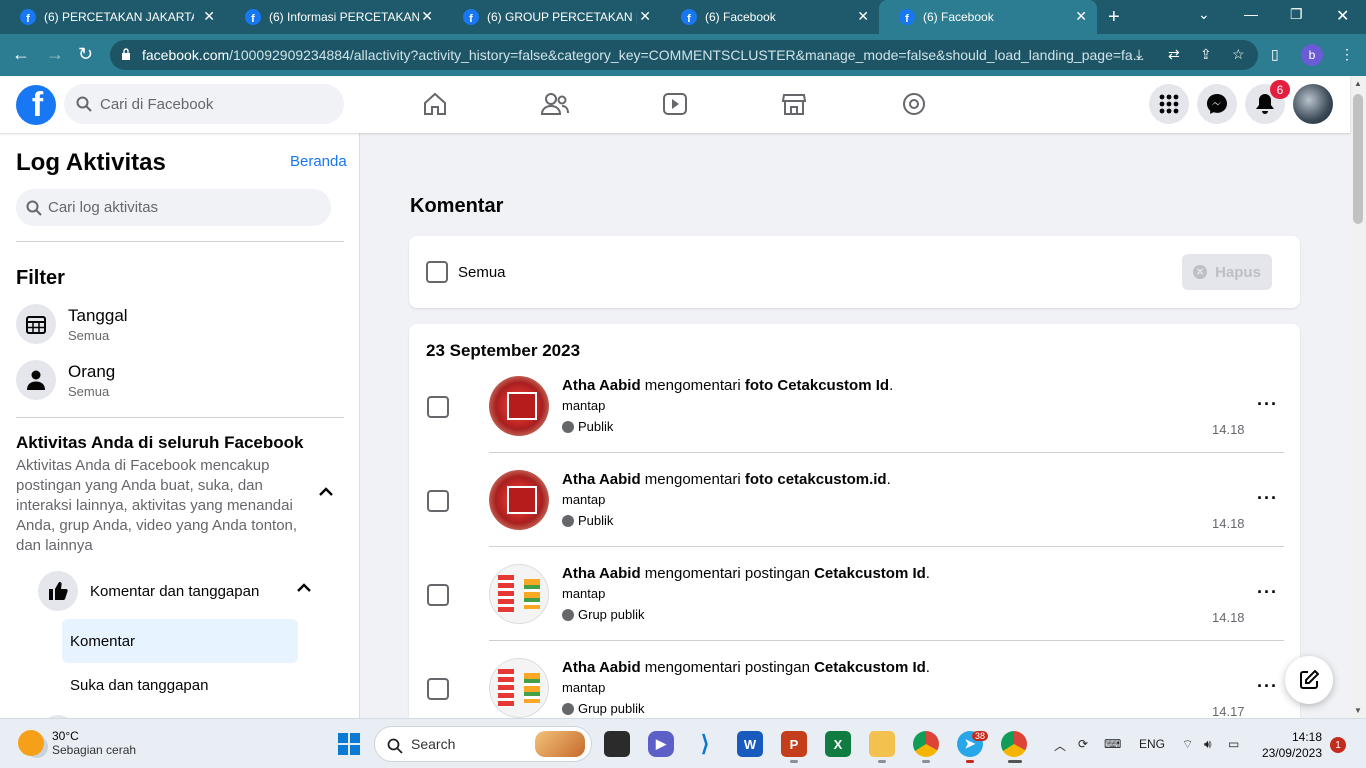 The width and height of the screenshot is (1366, 768). What do you see at coordinates (36, 105) in the screenshot?
I see `facebook-logo: f` at bounding box center [36, 105].